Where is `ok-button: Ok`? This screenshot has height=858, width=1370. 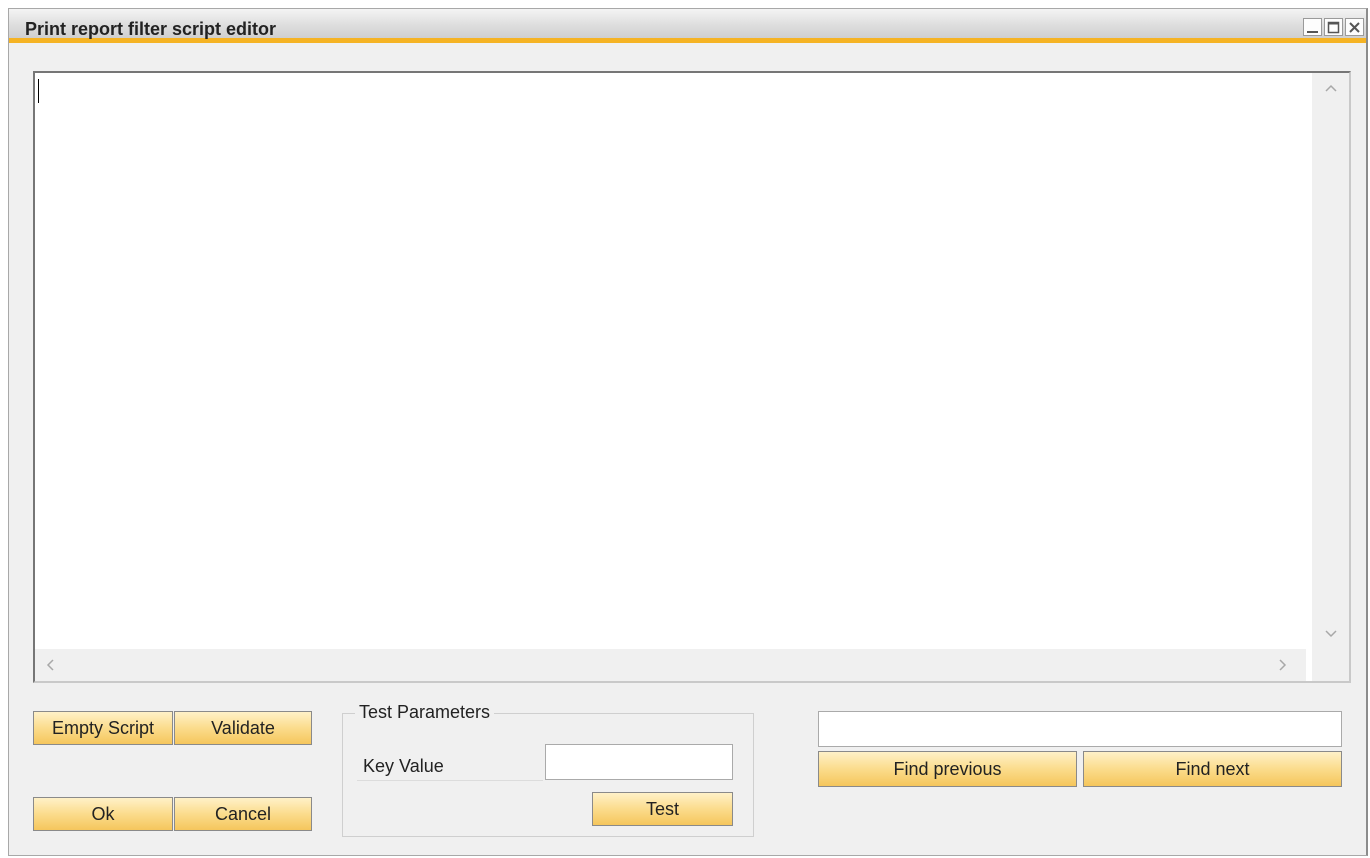 ok-button: Ok is located at coordinates (103, 814).